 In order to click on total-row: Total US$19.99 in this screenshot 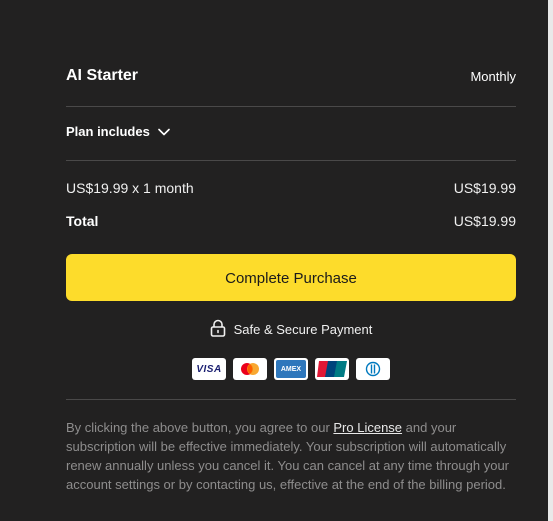, I will do `click(291, 221)`.